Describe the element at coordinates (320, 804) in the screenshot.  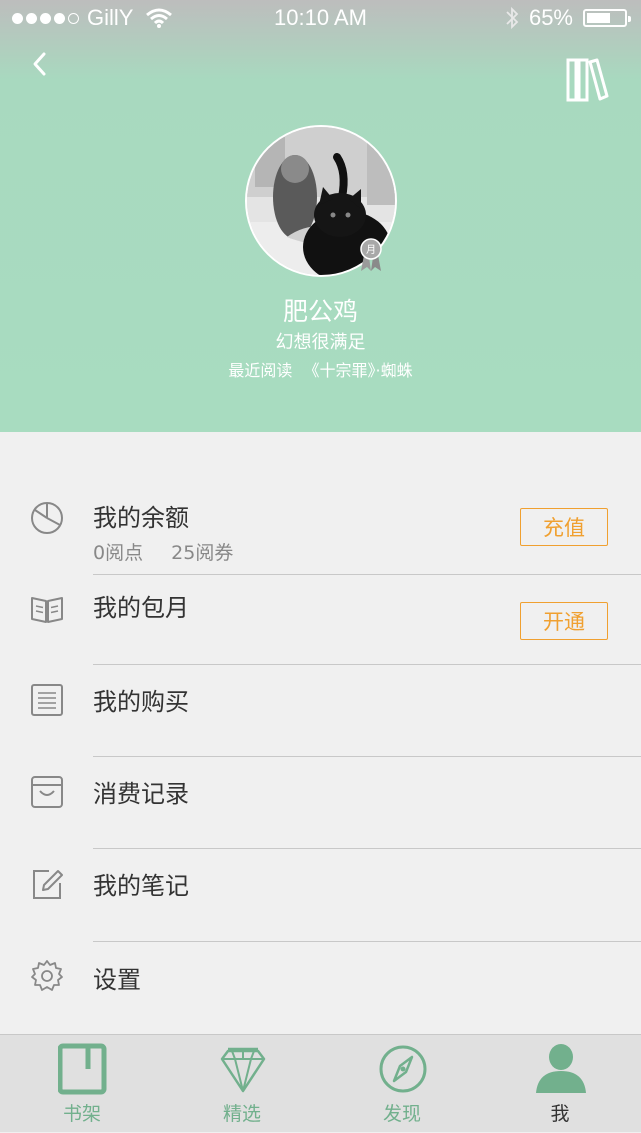
I see `menu-item-records: 消费记录` at that location.